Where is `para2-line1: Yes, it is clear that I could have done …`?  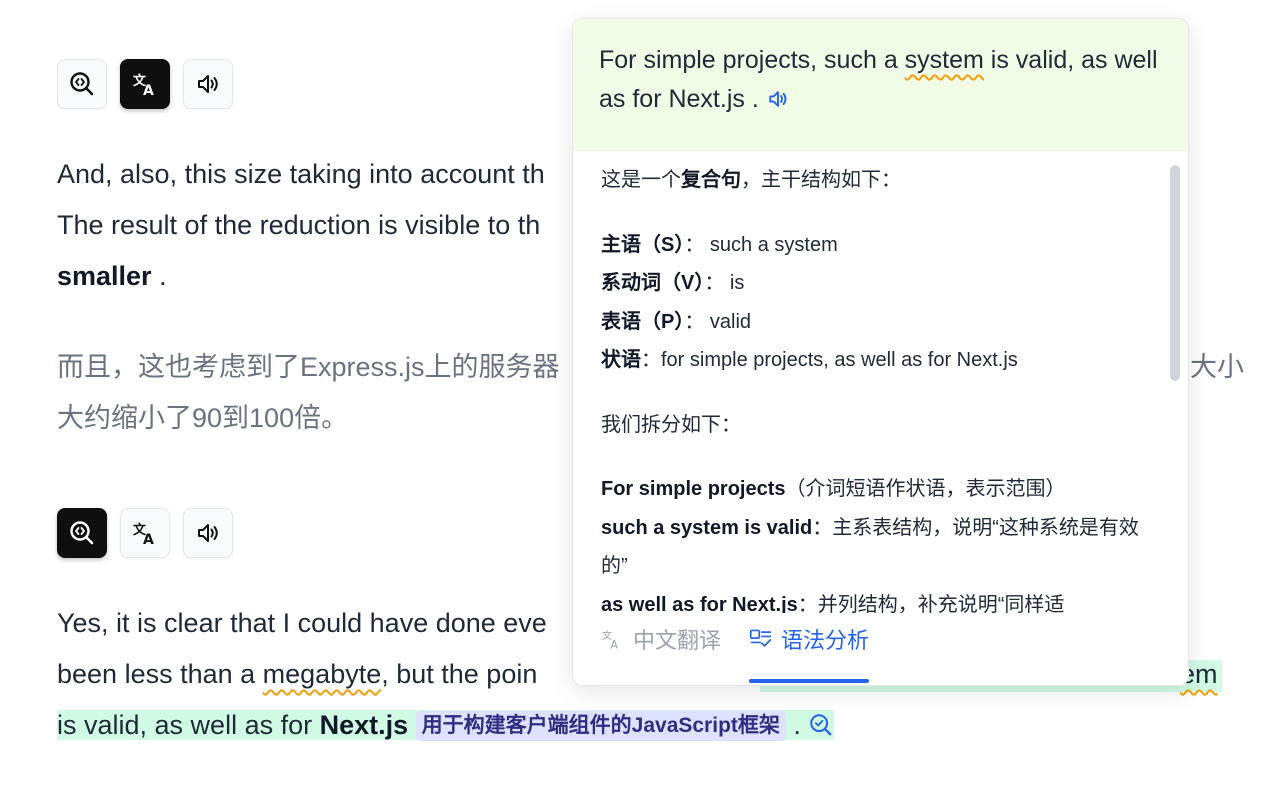
para2-line1: Yes, it is clear that I could have done … is located at coordinates (302, 623).